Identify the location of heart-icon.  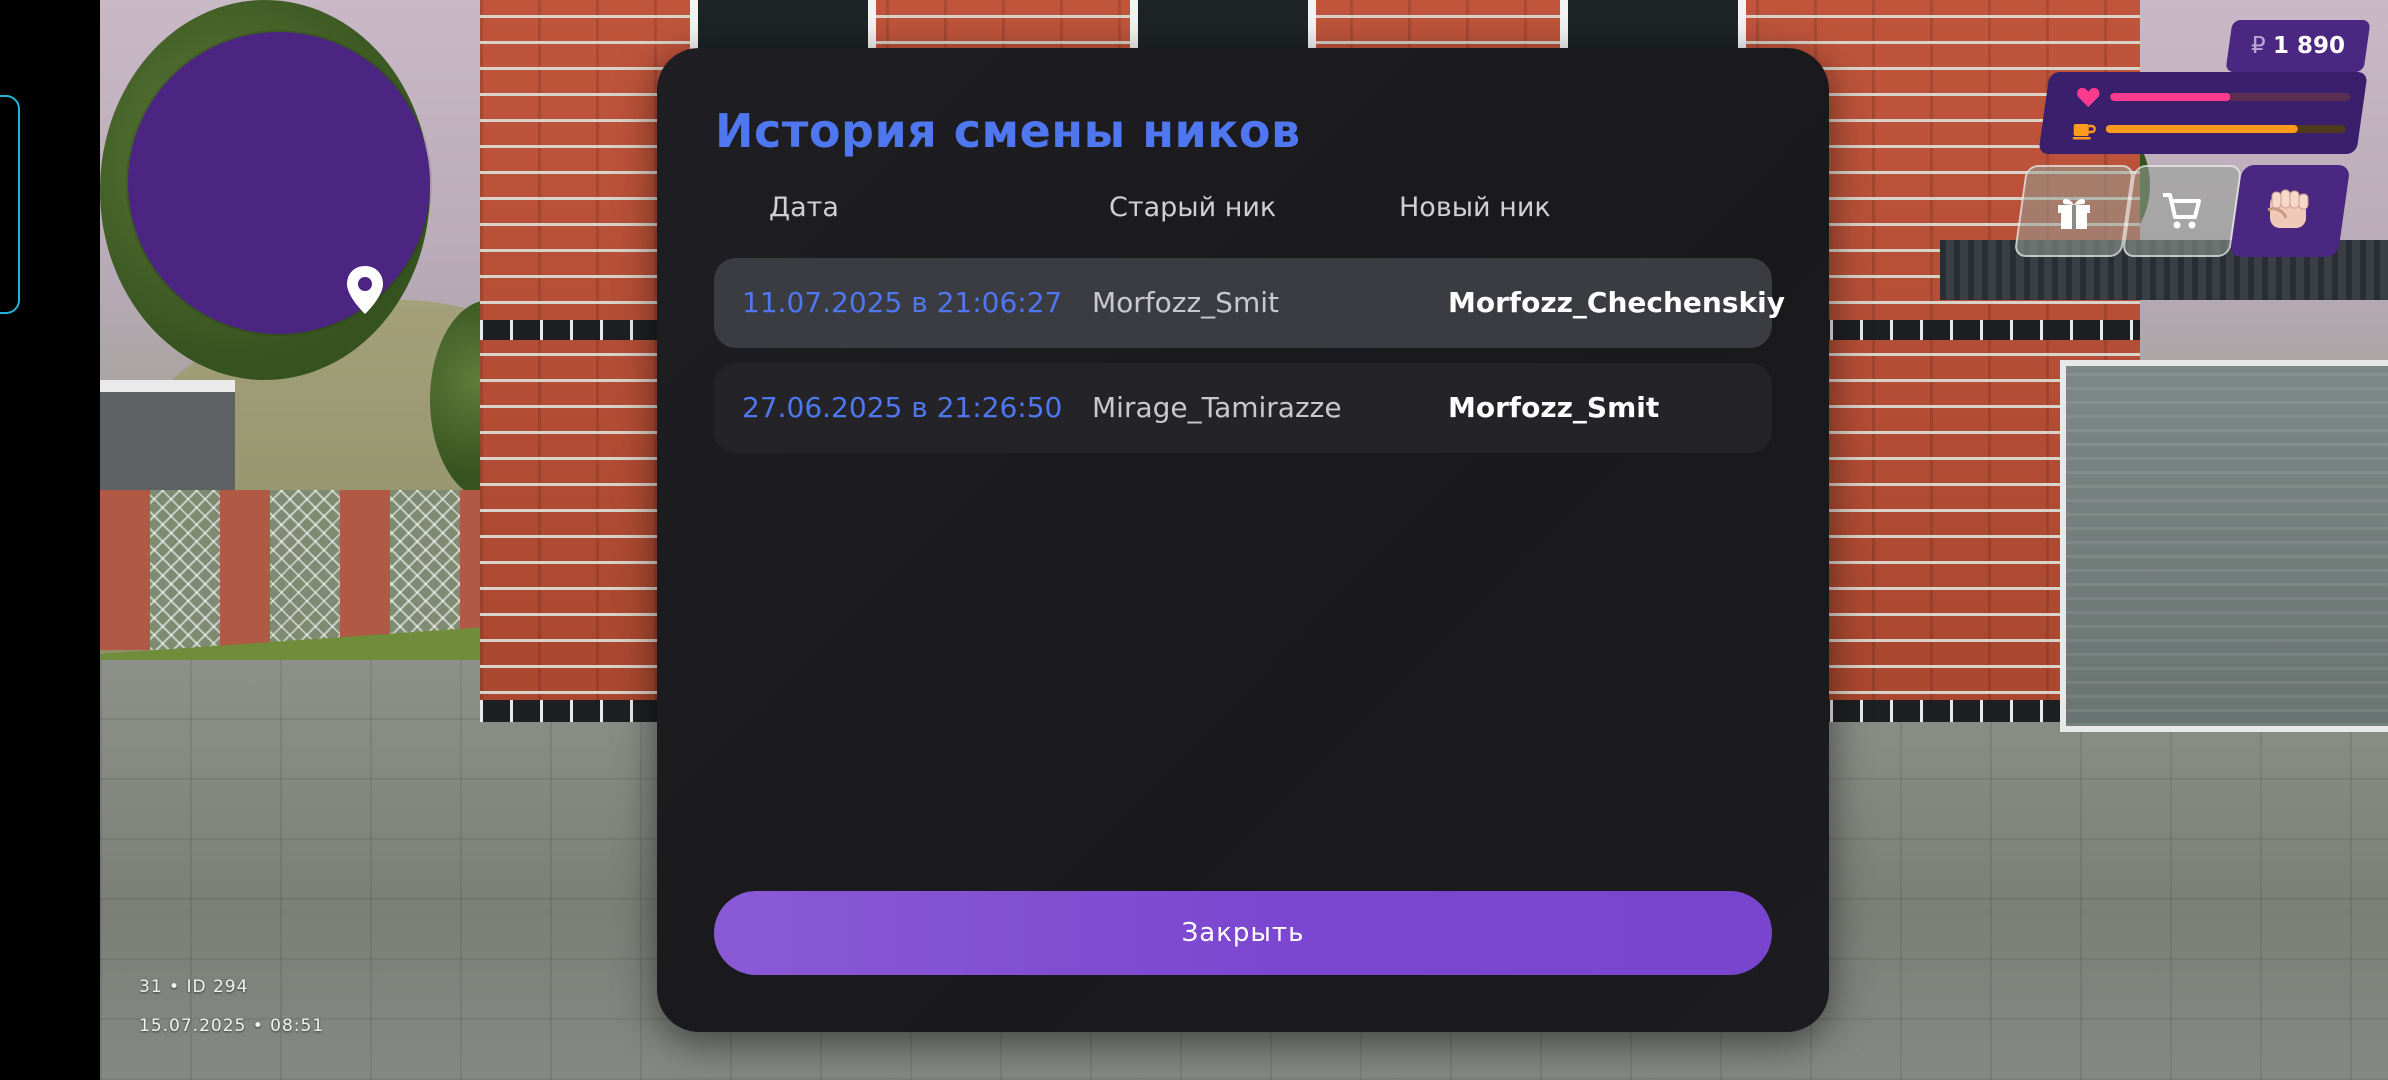
(2088, 97).